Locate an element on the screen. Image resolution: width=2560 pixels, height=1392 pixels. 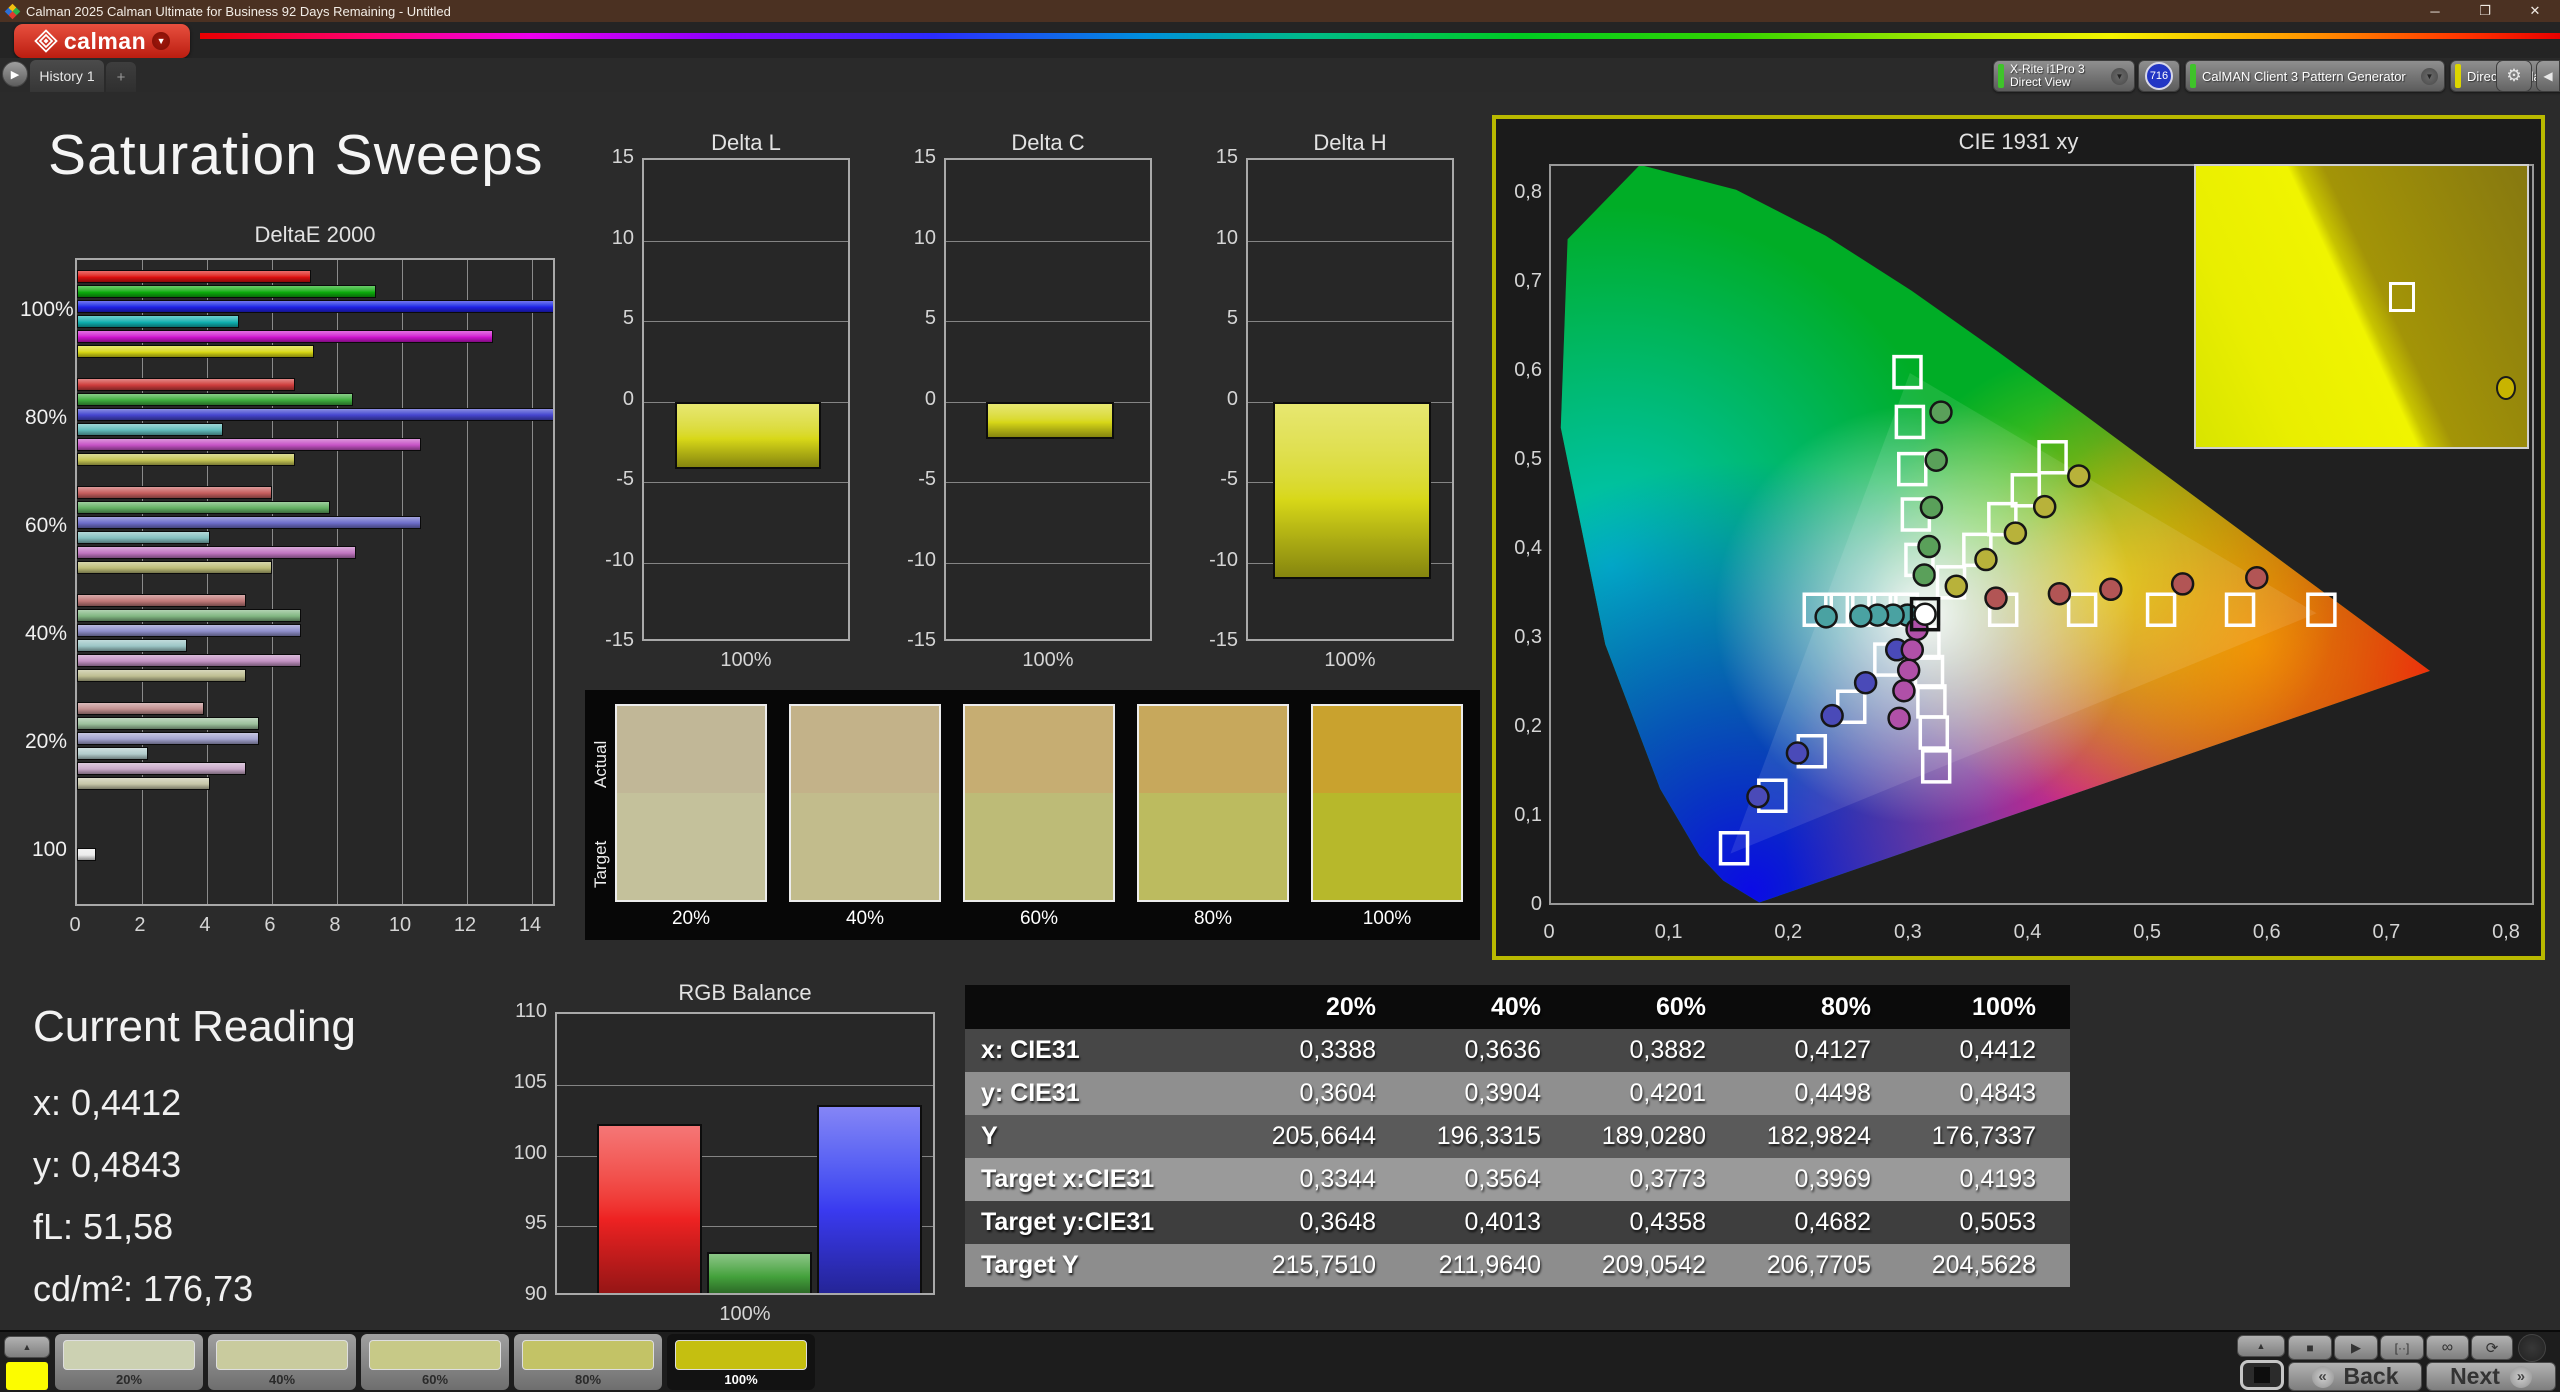
cie1931-title: CIE 1931 xy is located at coordinates (2018, 141).